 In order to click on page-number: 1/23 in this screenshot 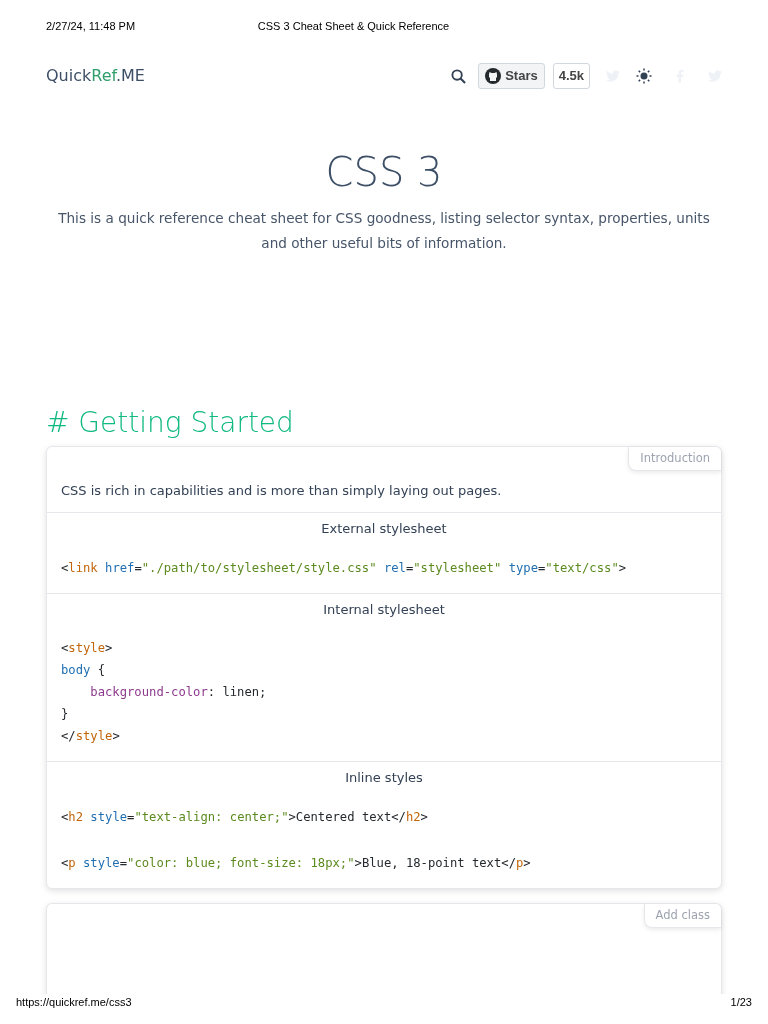, I will do `click(741, 1002)`.